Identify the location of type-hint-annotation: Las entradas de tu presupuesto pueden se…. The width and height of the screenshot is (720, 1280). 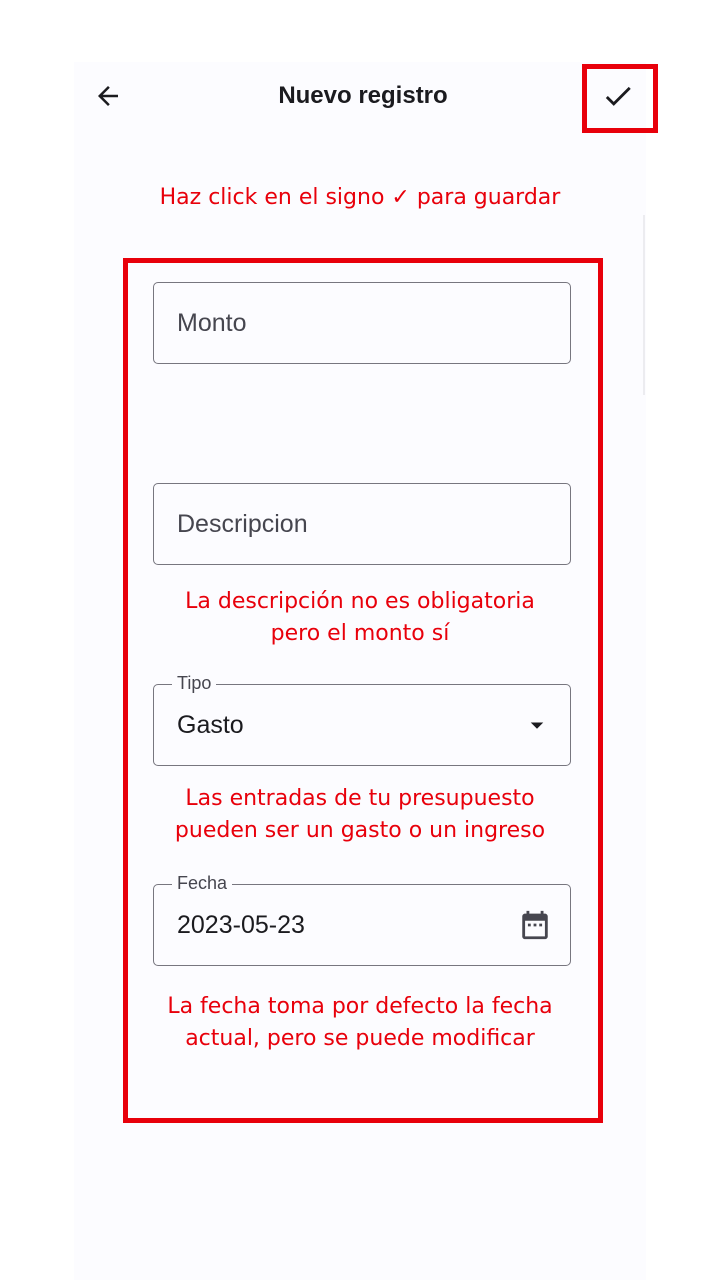
(360, 814).